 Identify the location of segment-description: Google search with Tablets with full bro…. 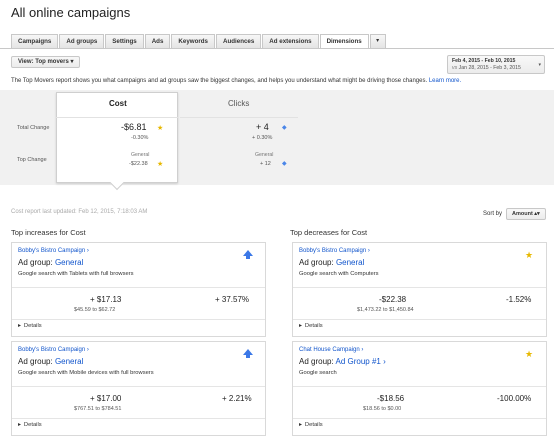
(76, 274).